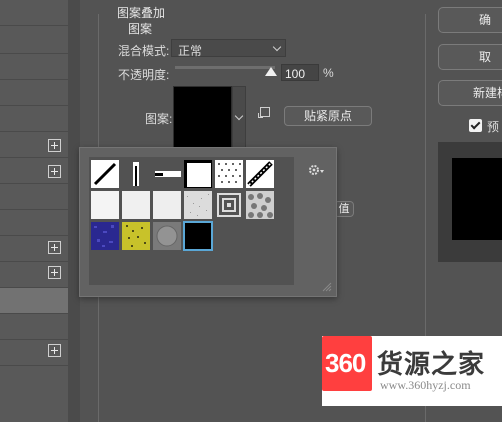 The height and width of the screenshot is (422, 502). What do you see at coordinates (328, 73) in the screenshot?
I see `opacity-unit: %` at bounding box center [328, 73].